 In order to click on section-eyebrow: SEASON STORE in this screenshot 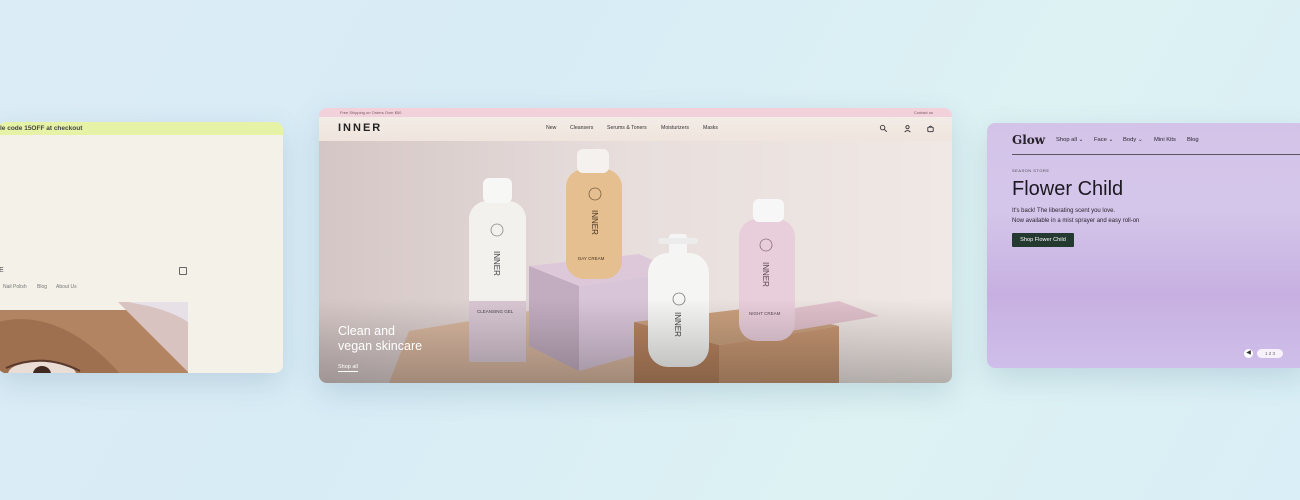, I will do `click(1031, 170)`.